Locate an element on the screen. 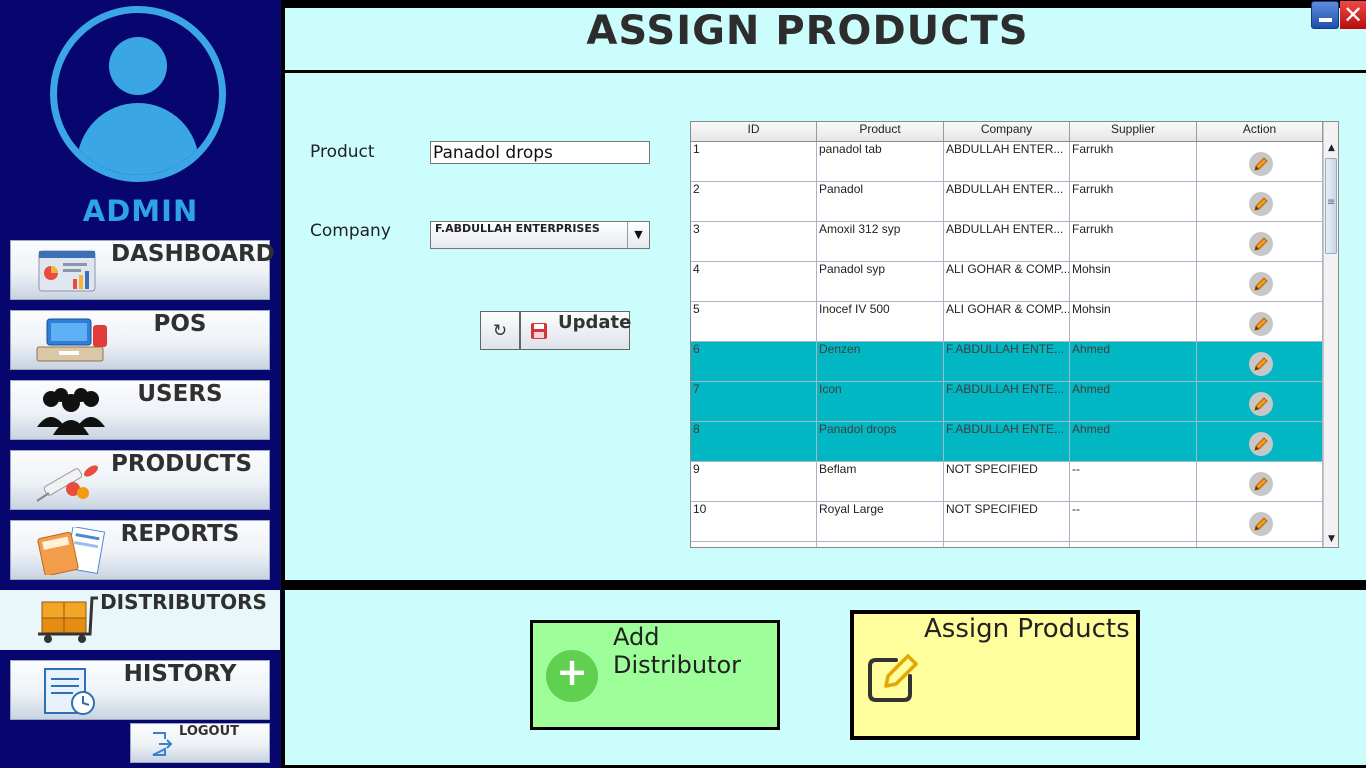 This screenshot has height=768, width=1366. cell-company is located at coordinates (1007, 544).